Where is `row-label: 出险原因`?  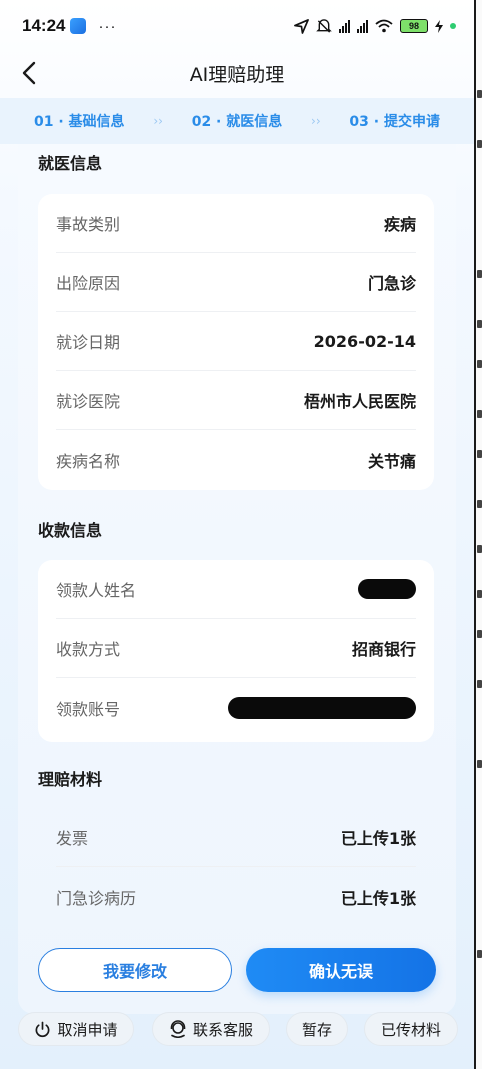 row-label: 出险原因 is located at coordinates (88, 283).